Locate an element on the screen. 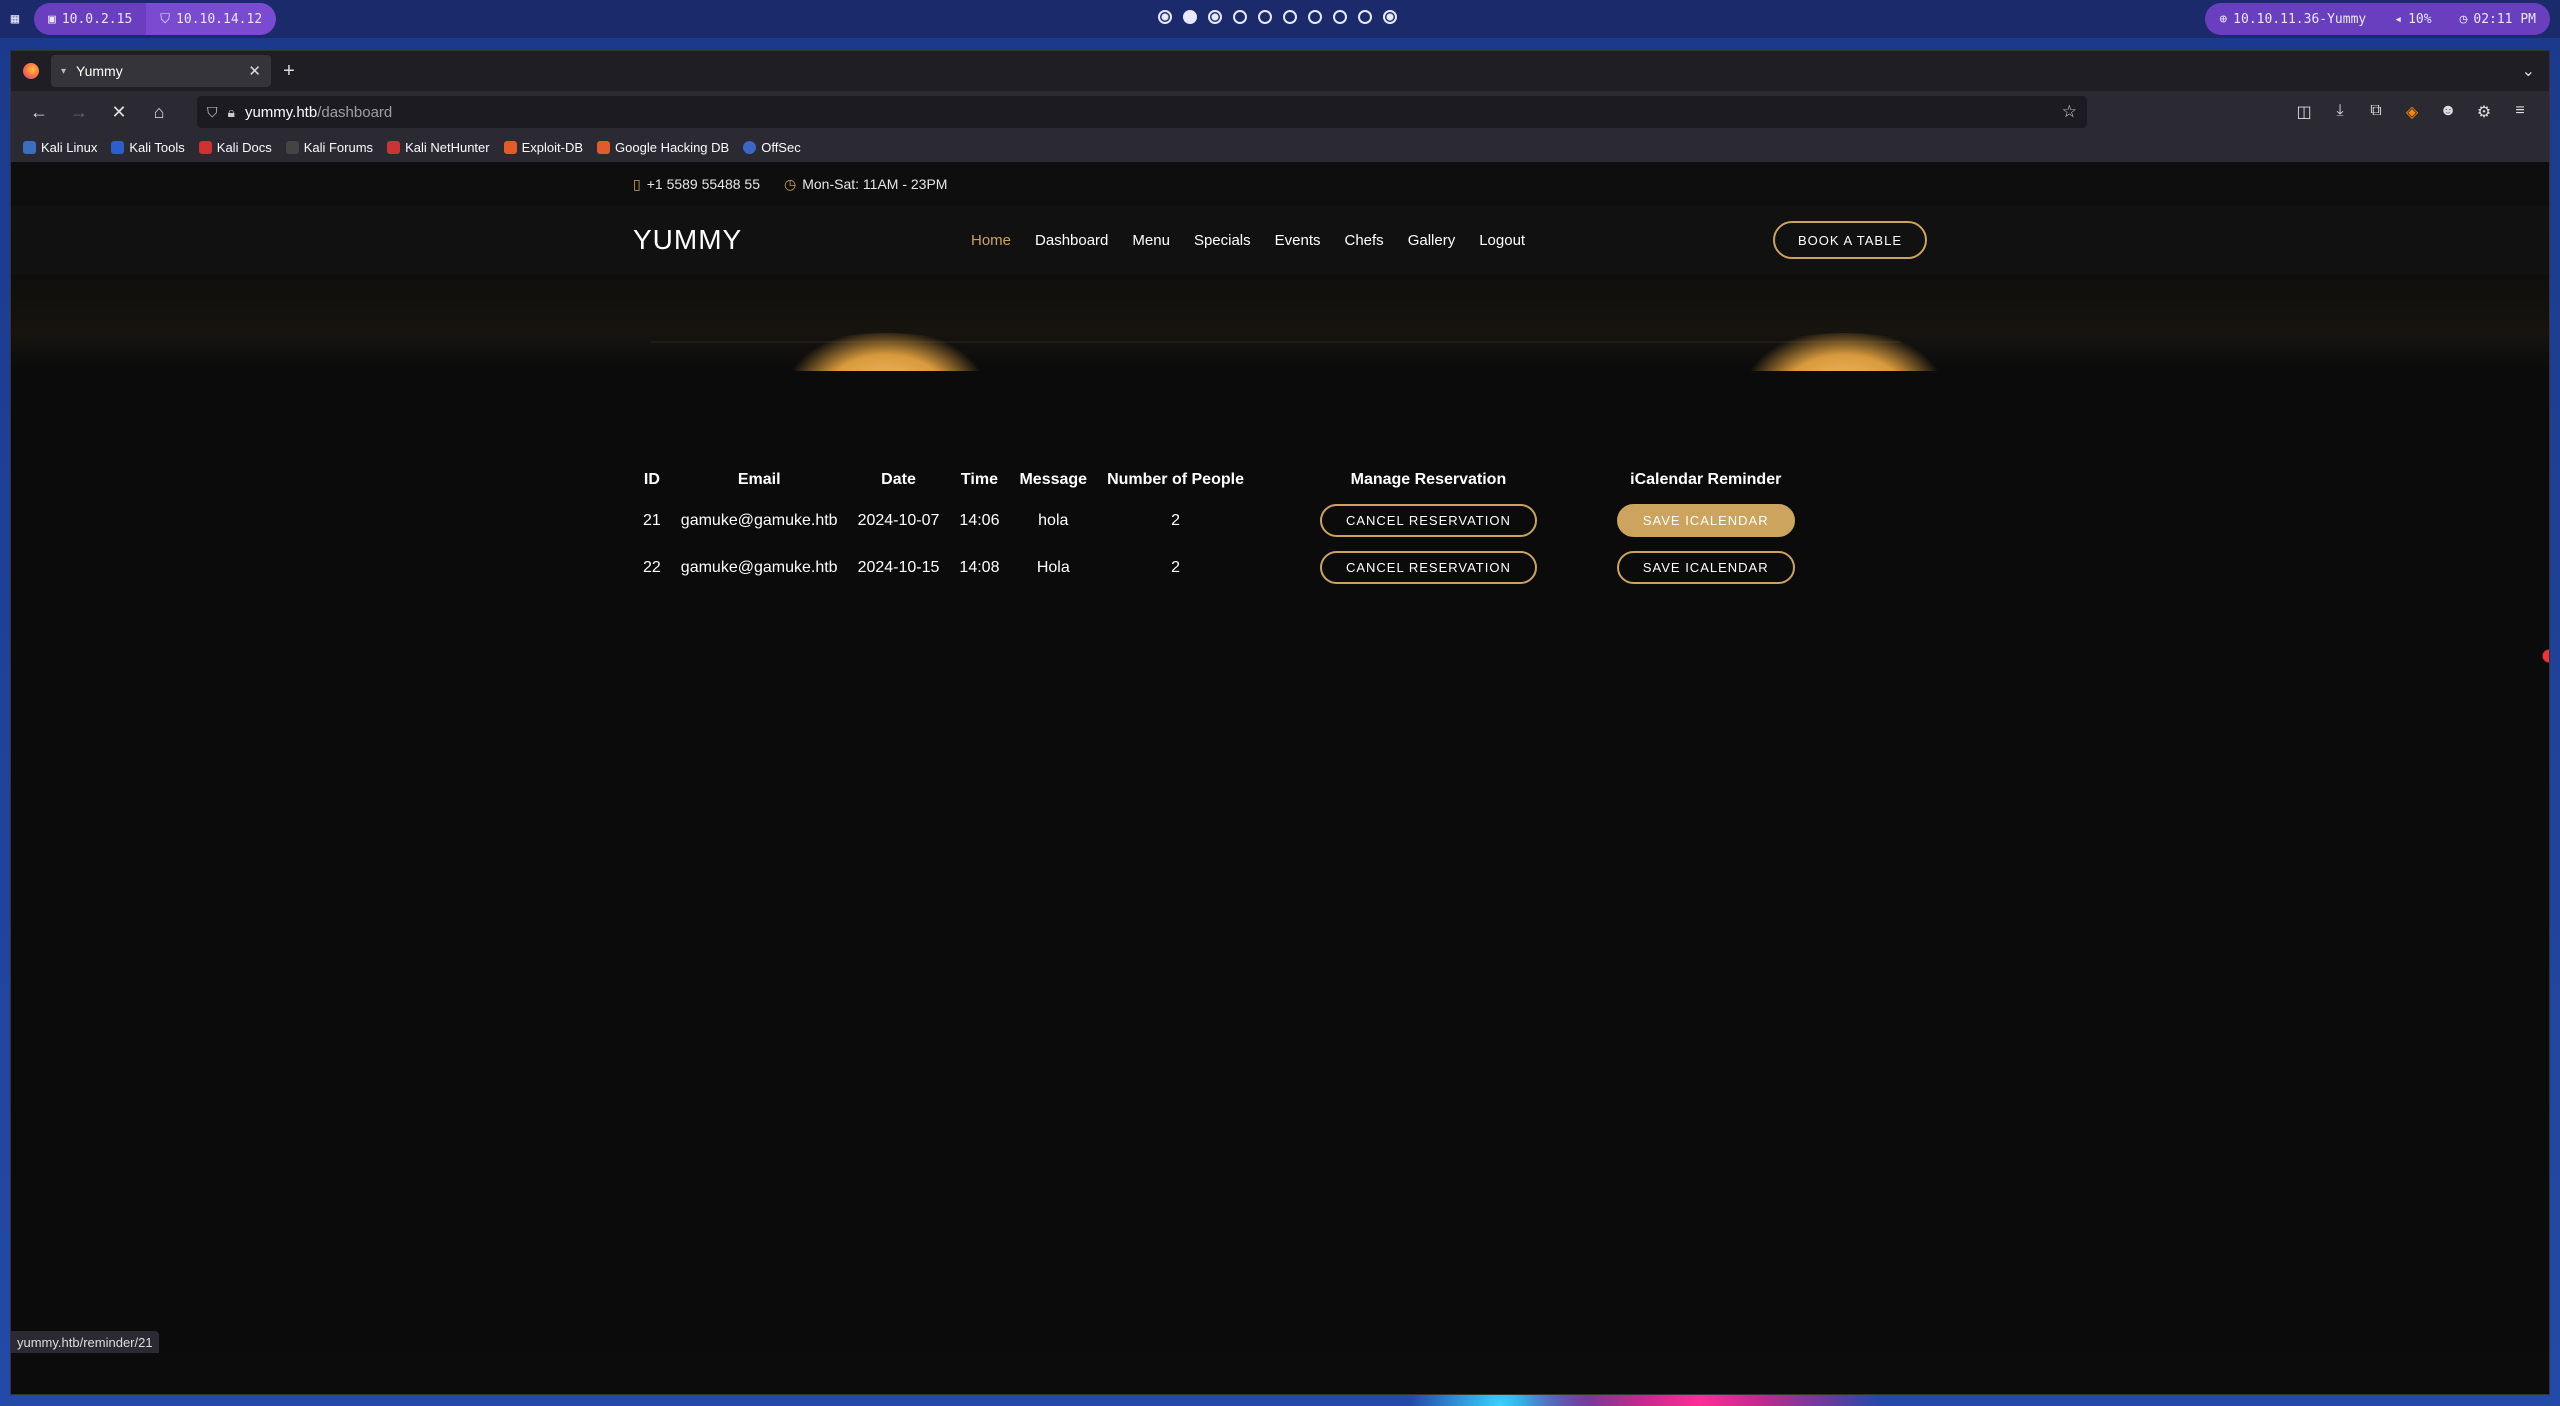 The height and width of the screenshot is (1406, 2560). header-message: Message is located at coordinates (1053, 479).